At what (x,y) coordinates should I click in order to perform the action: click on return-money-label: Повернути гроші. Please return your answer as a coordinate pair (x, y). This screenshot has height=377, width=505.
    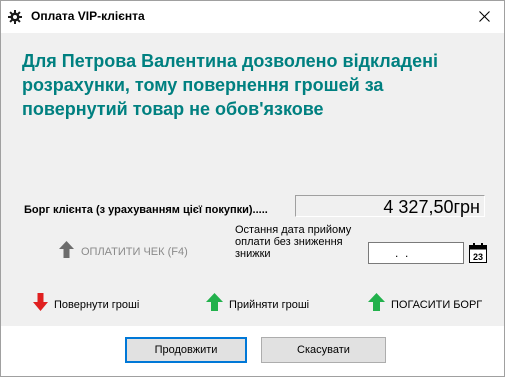
    Looking at the image, I should click on (97, 304).